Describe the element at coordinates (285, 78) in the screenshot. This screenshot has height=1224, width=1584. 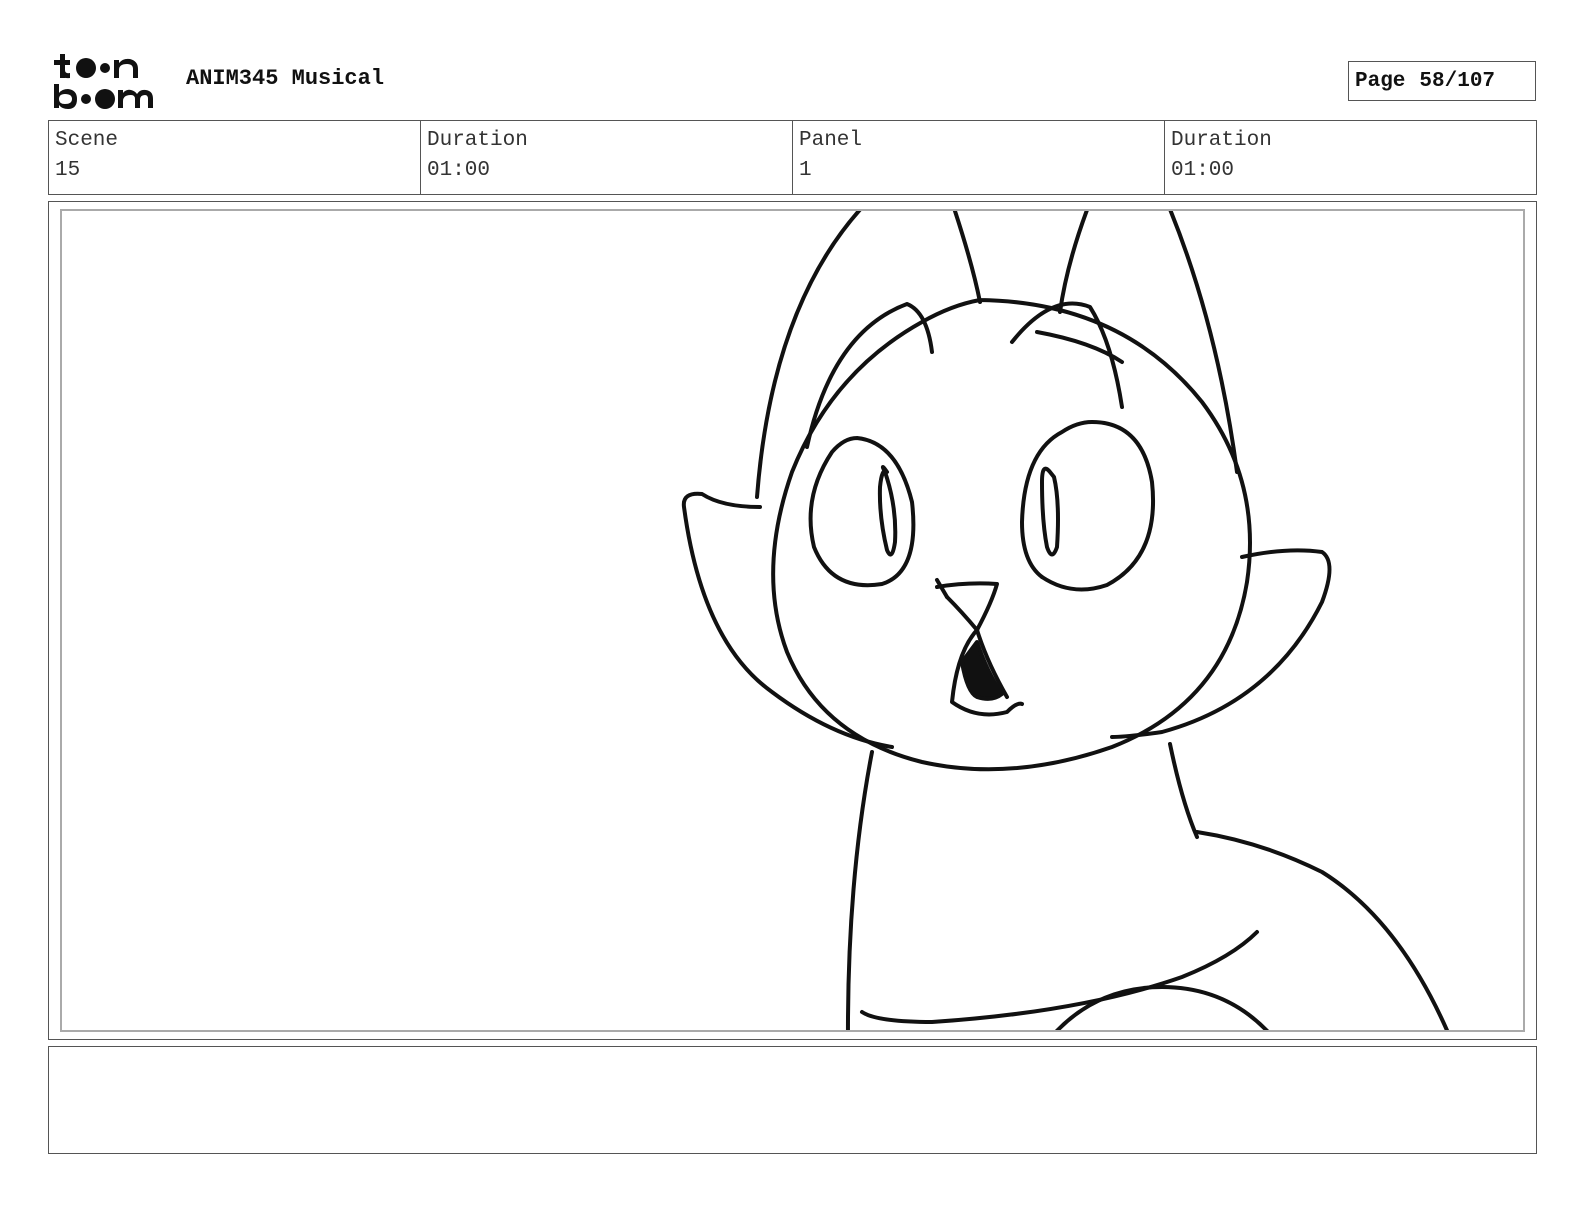
I see `project-title: ANIM345 Musical` at that location.